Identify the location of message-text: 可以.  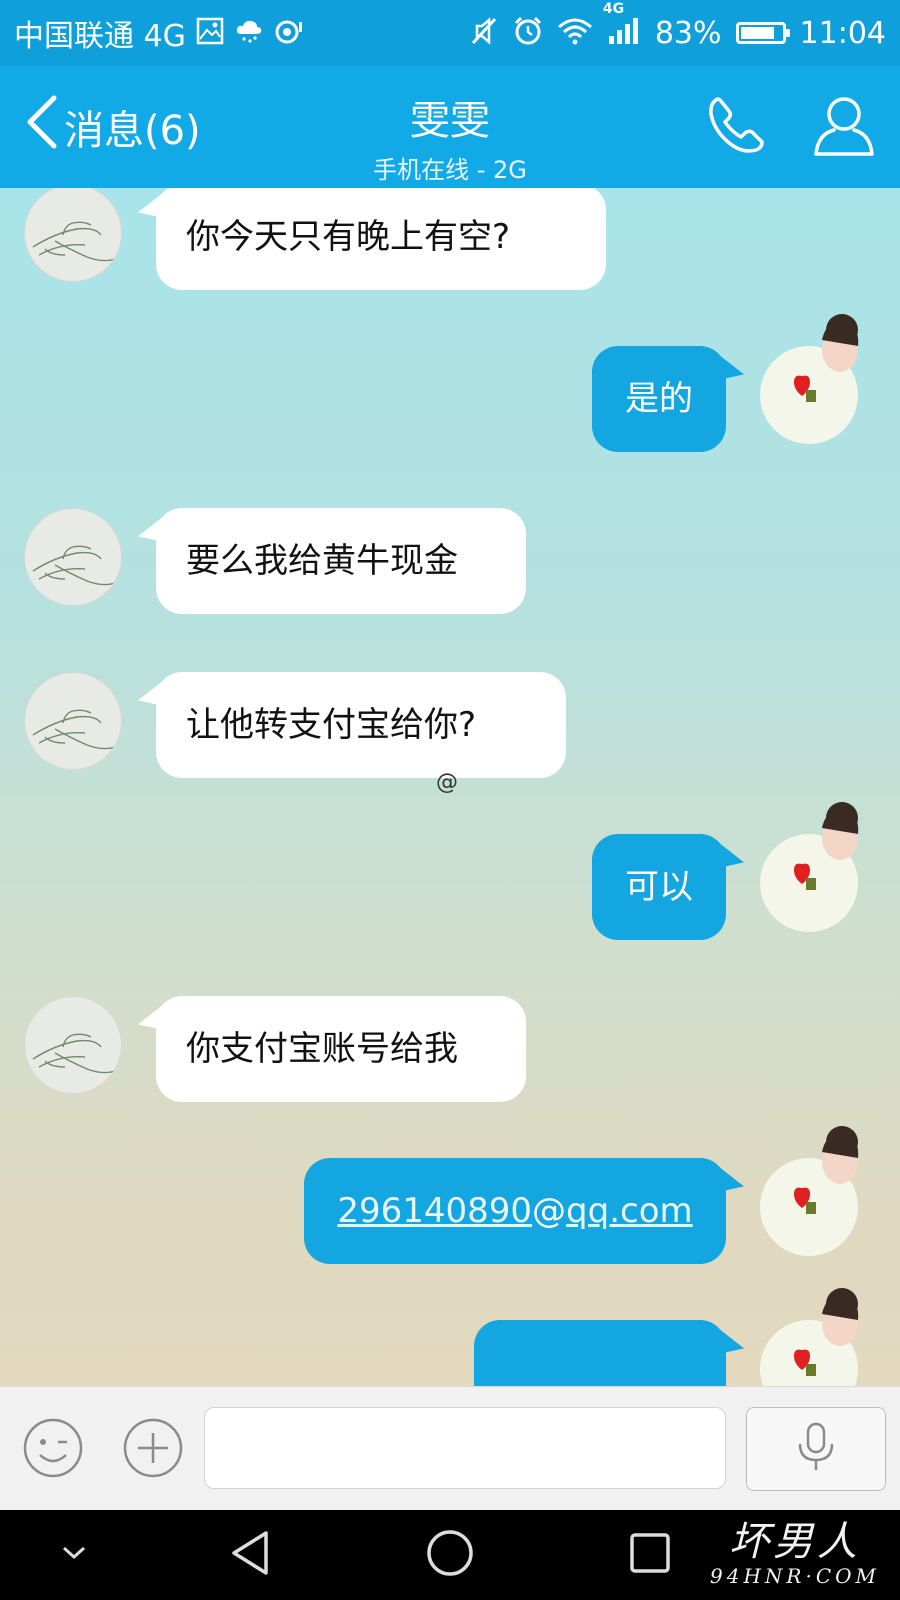
(659, 887).